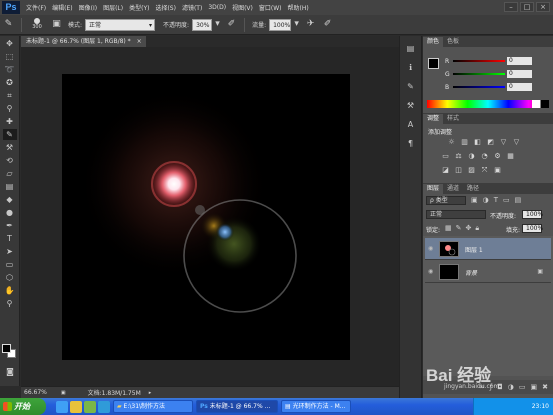 This screenshot has height=415, width=553. I want to click on history-panel-icon: ▤, so click(410, 48).